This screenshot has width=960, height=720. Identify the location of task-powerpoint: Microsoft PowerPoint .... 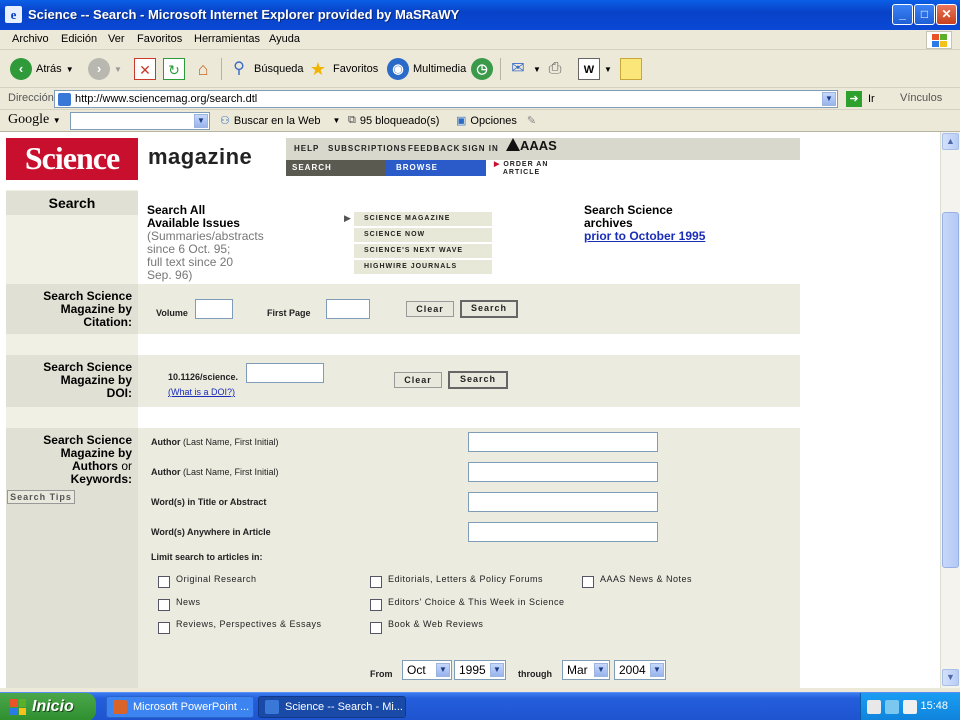
(180, 707).